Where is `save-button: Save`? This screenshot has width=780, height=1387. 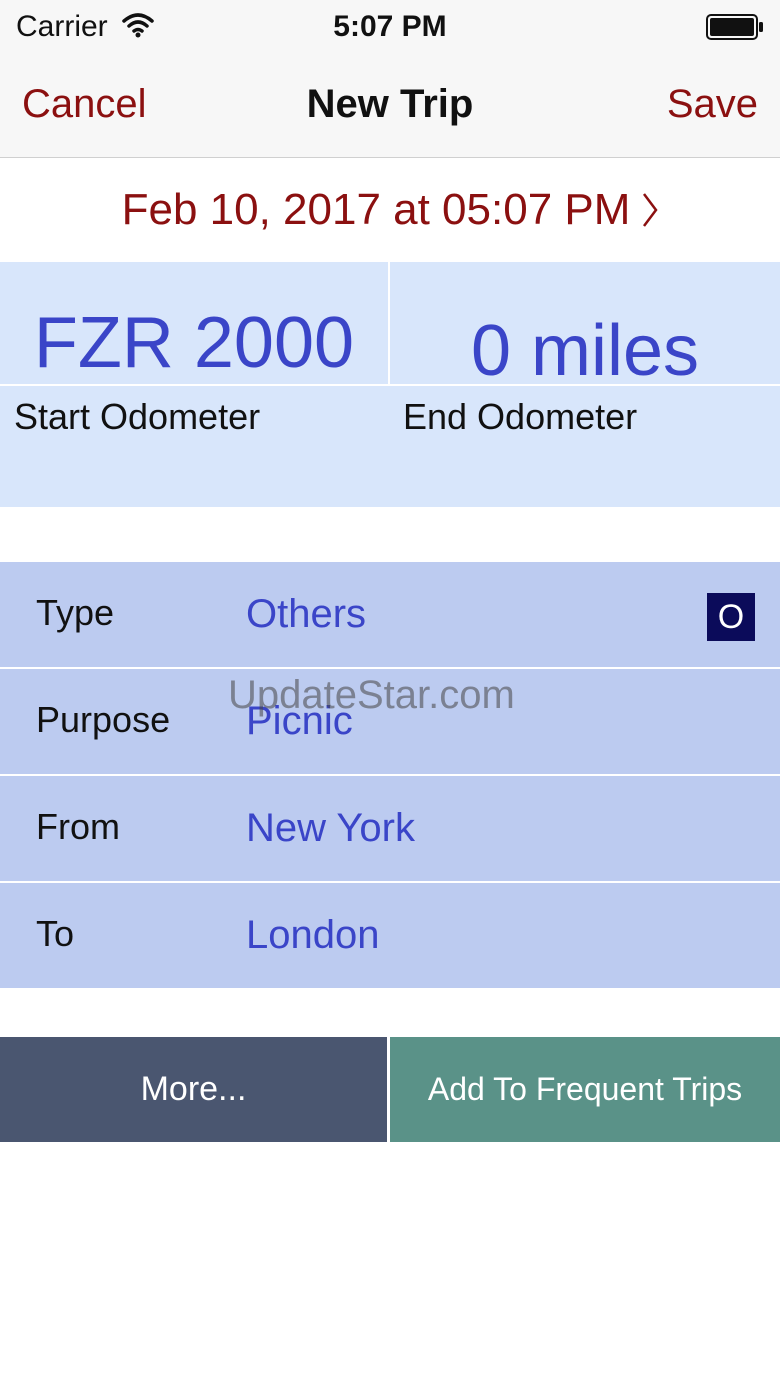 save-button: Save is located at coordinates (712, 104).